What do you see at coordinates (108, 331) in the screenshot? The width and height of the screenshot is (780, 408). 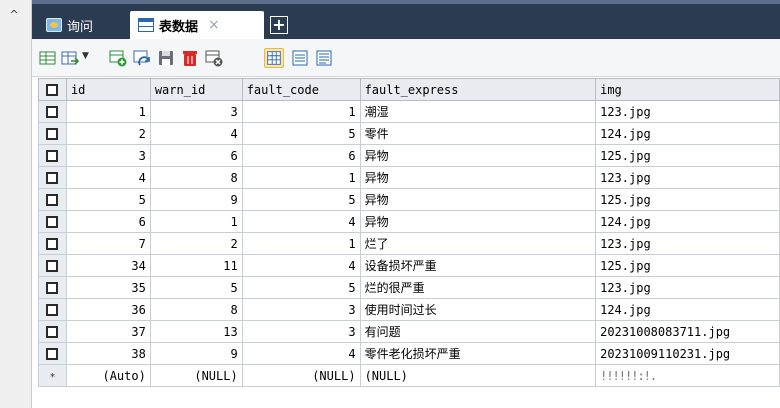 I see `cell-id: 37` at bounding box center [108, 331].